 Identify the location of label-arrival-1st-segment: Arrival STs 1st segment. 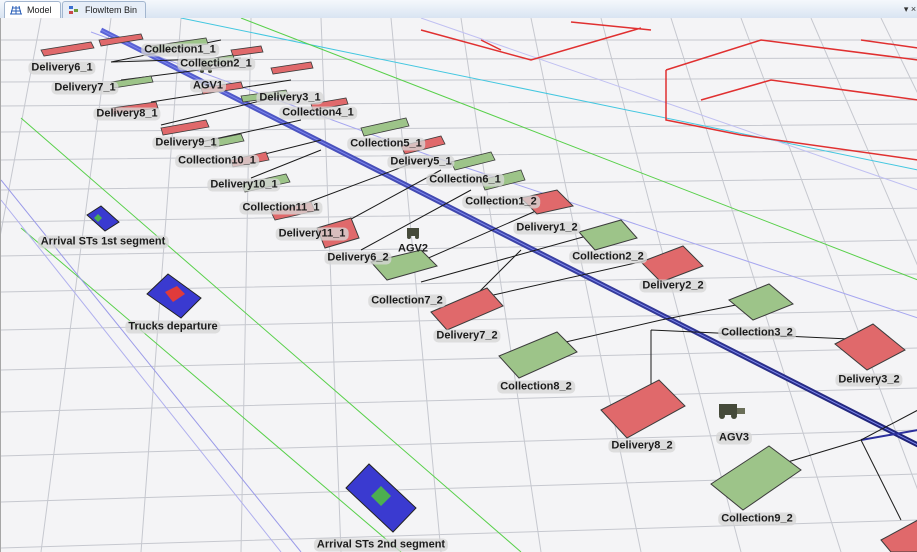
(103, 242).